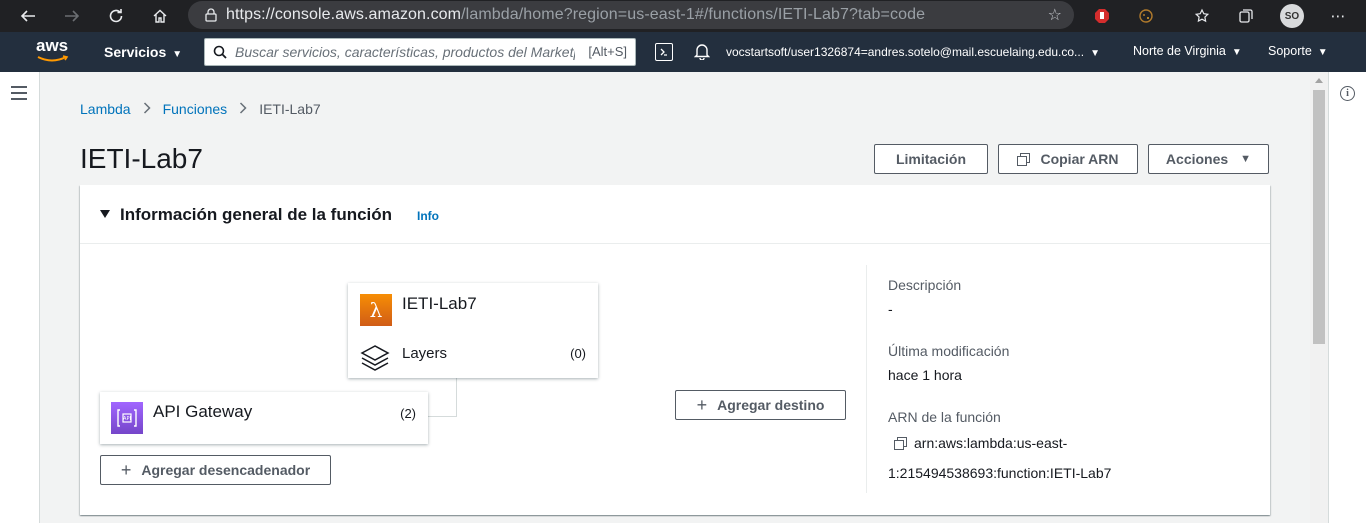  Describe the element at coordinates (1292, 16) in the screenshot. I see `profile-avatar: SO` at that location.